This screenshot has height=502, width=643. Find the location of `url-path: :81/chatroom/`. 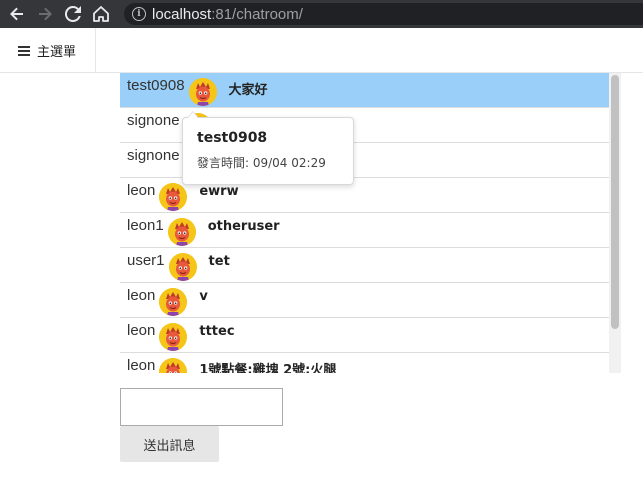

url-path: :81/chatroom/ is located at coordinates (257, 14).